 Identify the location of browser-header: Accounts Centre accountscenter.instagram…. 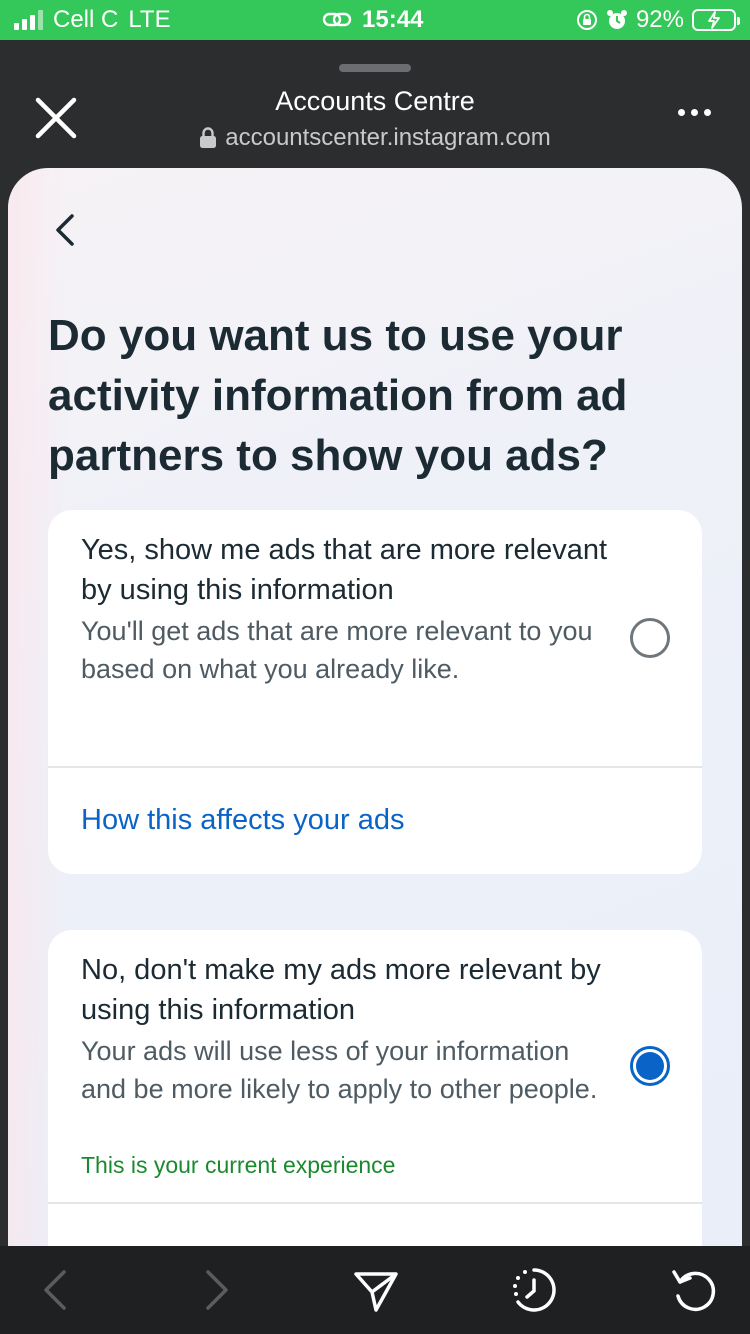
(375, 104).